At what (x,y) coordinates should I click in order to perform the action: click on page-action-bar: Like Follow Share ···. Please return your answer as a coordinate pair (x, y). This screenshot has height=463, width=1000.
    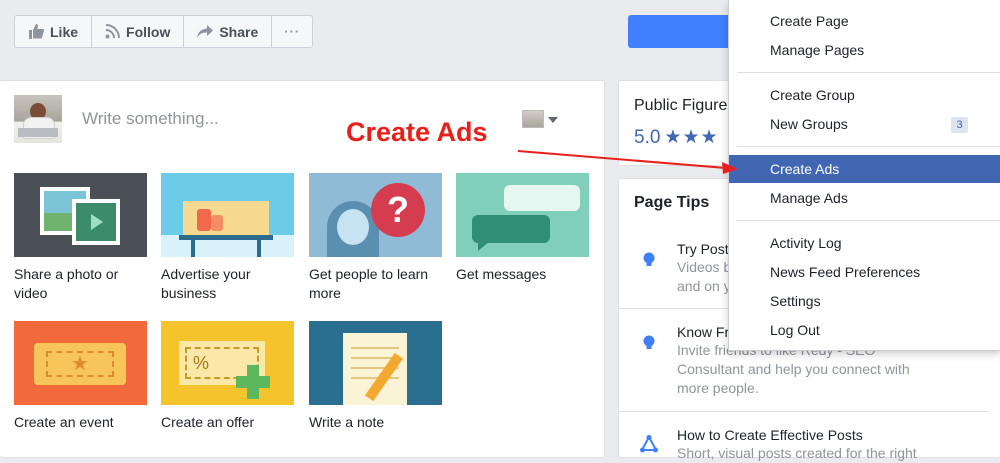
    Looking at the image, I should click on (164, 31).